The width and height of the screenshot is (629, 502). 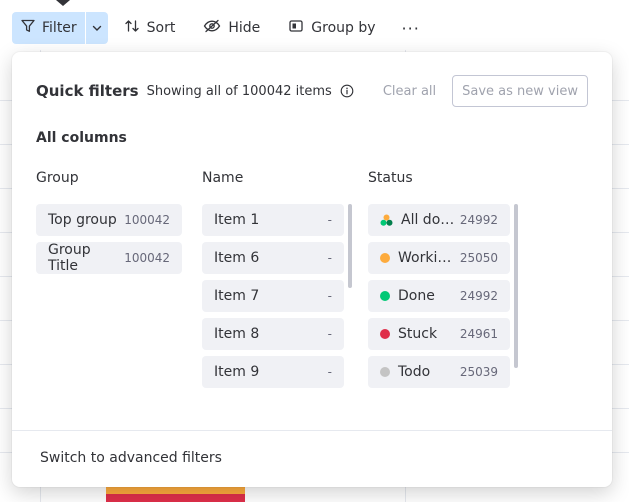 What do you see at coordinates (237, 296) in the screenshot?
I see `option-label: Item 7` at bounding box center [237, 296].